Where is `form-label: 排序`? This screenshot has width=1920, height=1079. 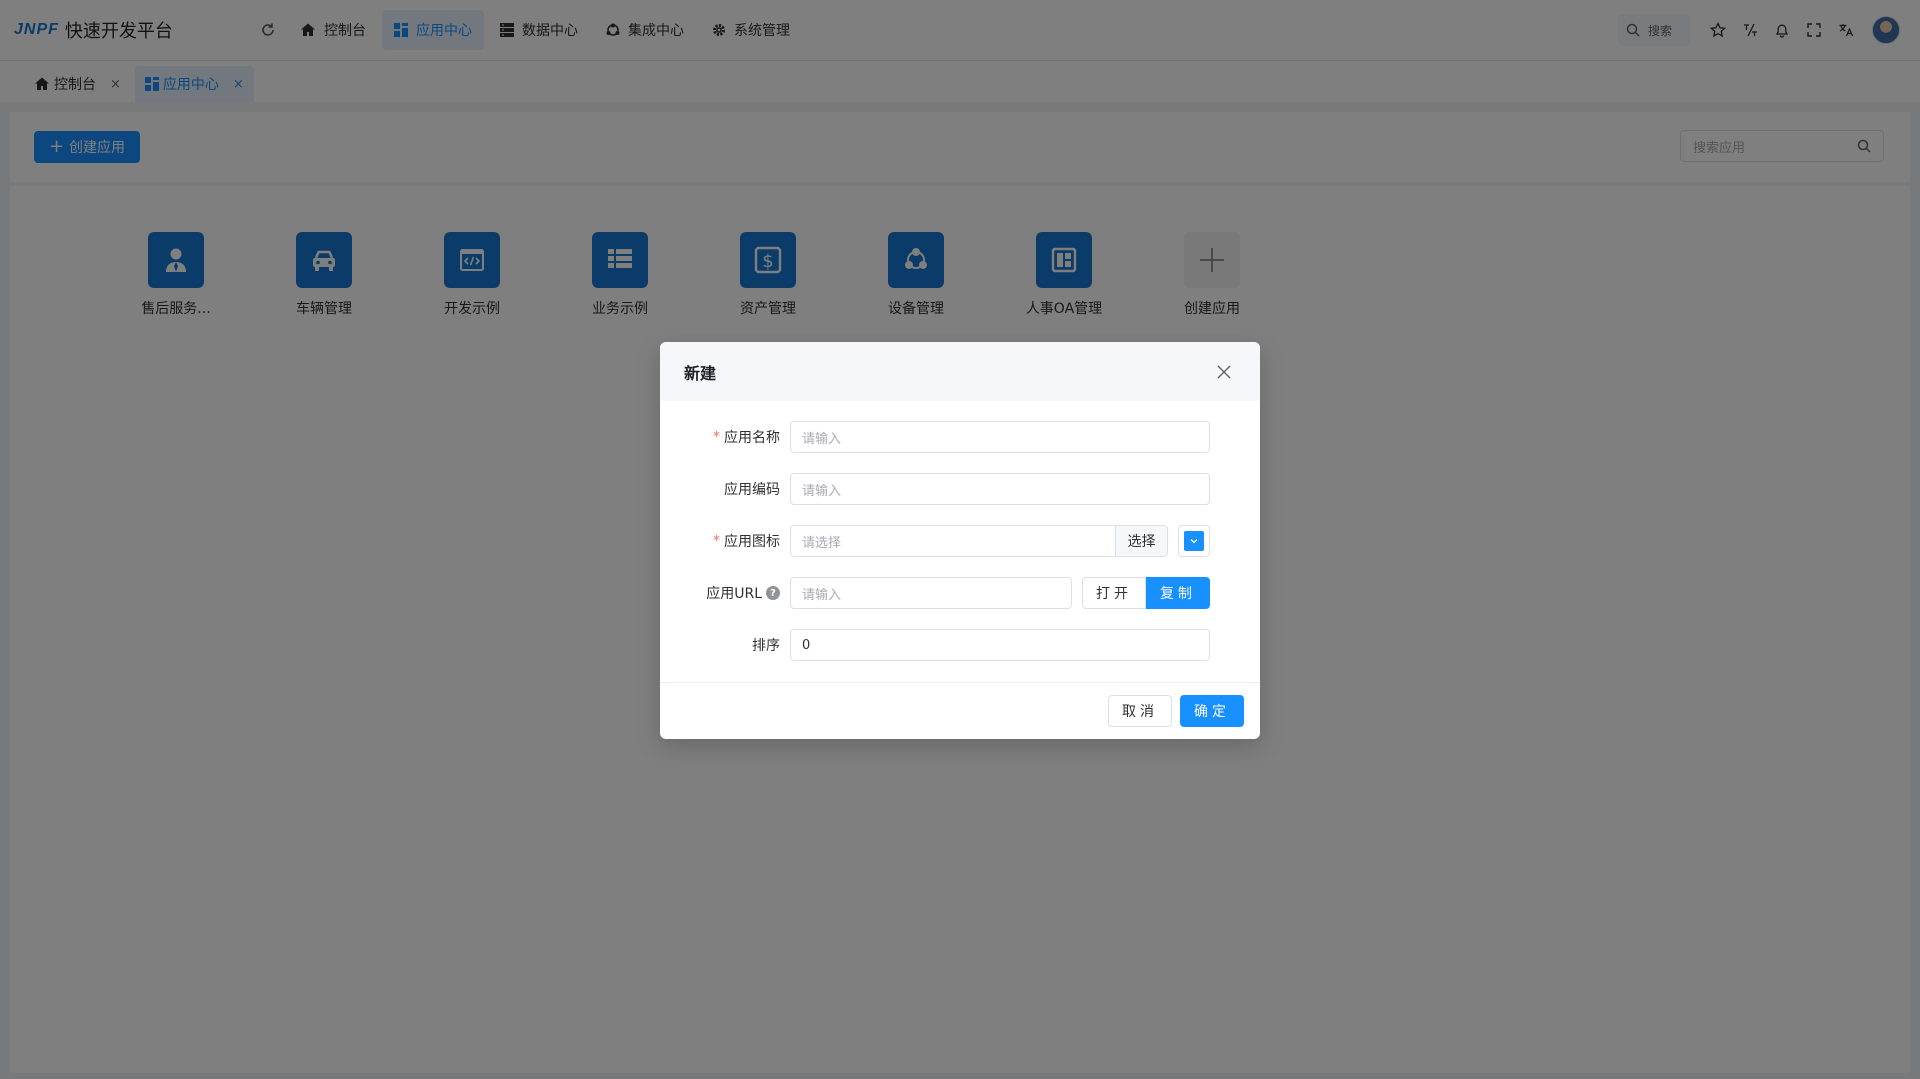 form-label: 排序 is located at coordinates (725, 645).